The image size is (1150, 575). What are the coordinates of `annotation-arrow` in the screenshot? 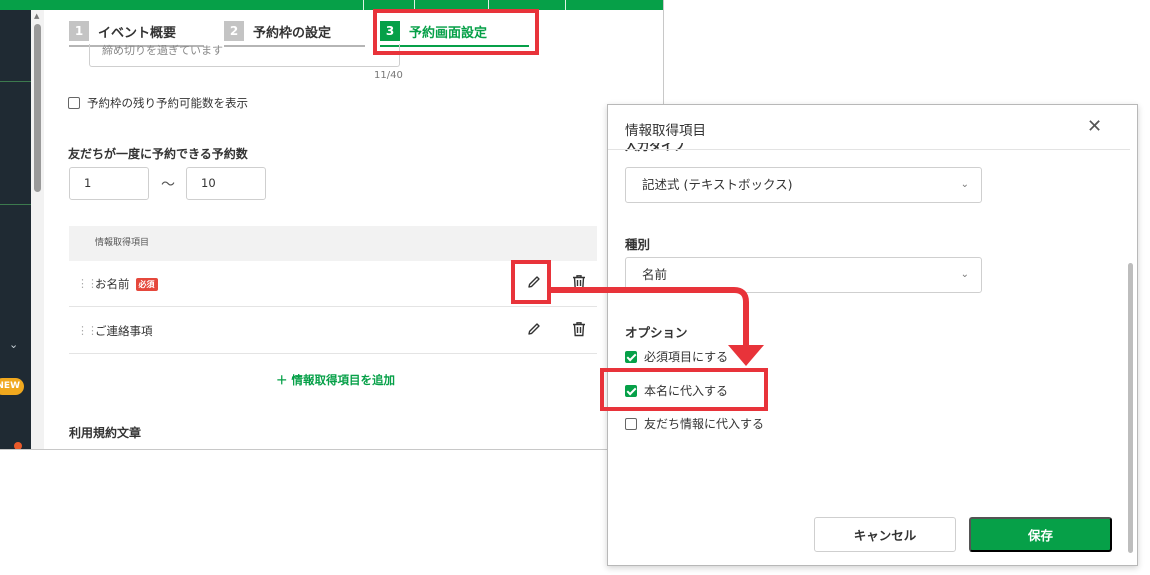 It's located at (657, 326).